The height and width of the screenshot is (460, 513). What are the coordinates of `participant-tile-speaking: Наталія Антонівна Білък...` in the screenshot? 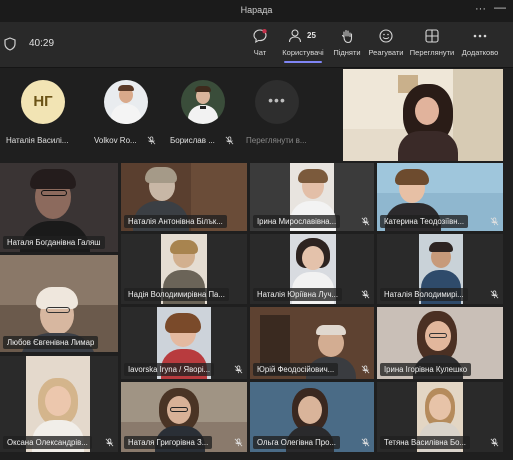 It's located at (184, 197).